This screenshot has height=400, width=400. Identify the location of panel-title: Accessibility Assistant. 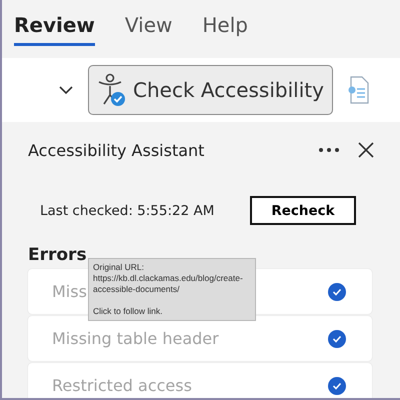
(117, 150).